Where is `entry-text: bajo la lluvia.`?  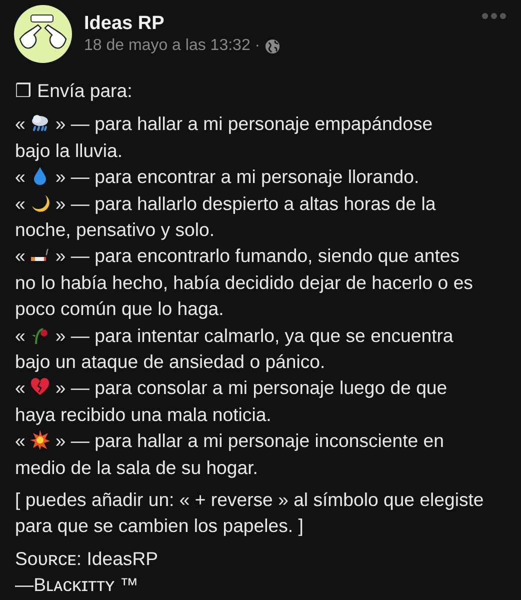 entry-text: bajo la lluvia. is located at coordinates (69, 150).